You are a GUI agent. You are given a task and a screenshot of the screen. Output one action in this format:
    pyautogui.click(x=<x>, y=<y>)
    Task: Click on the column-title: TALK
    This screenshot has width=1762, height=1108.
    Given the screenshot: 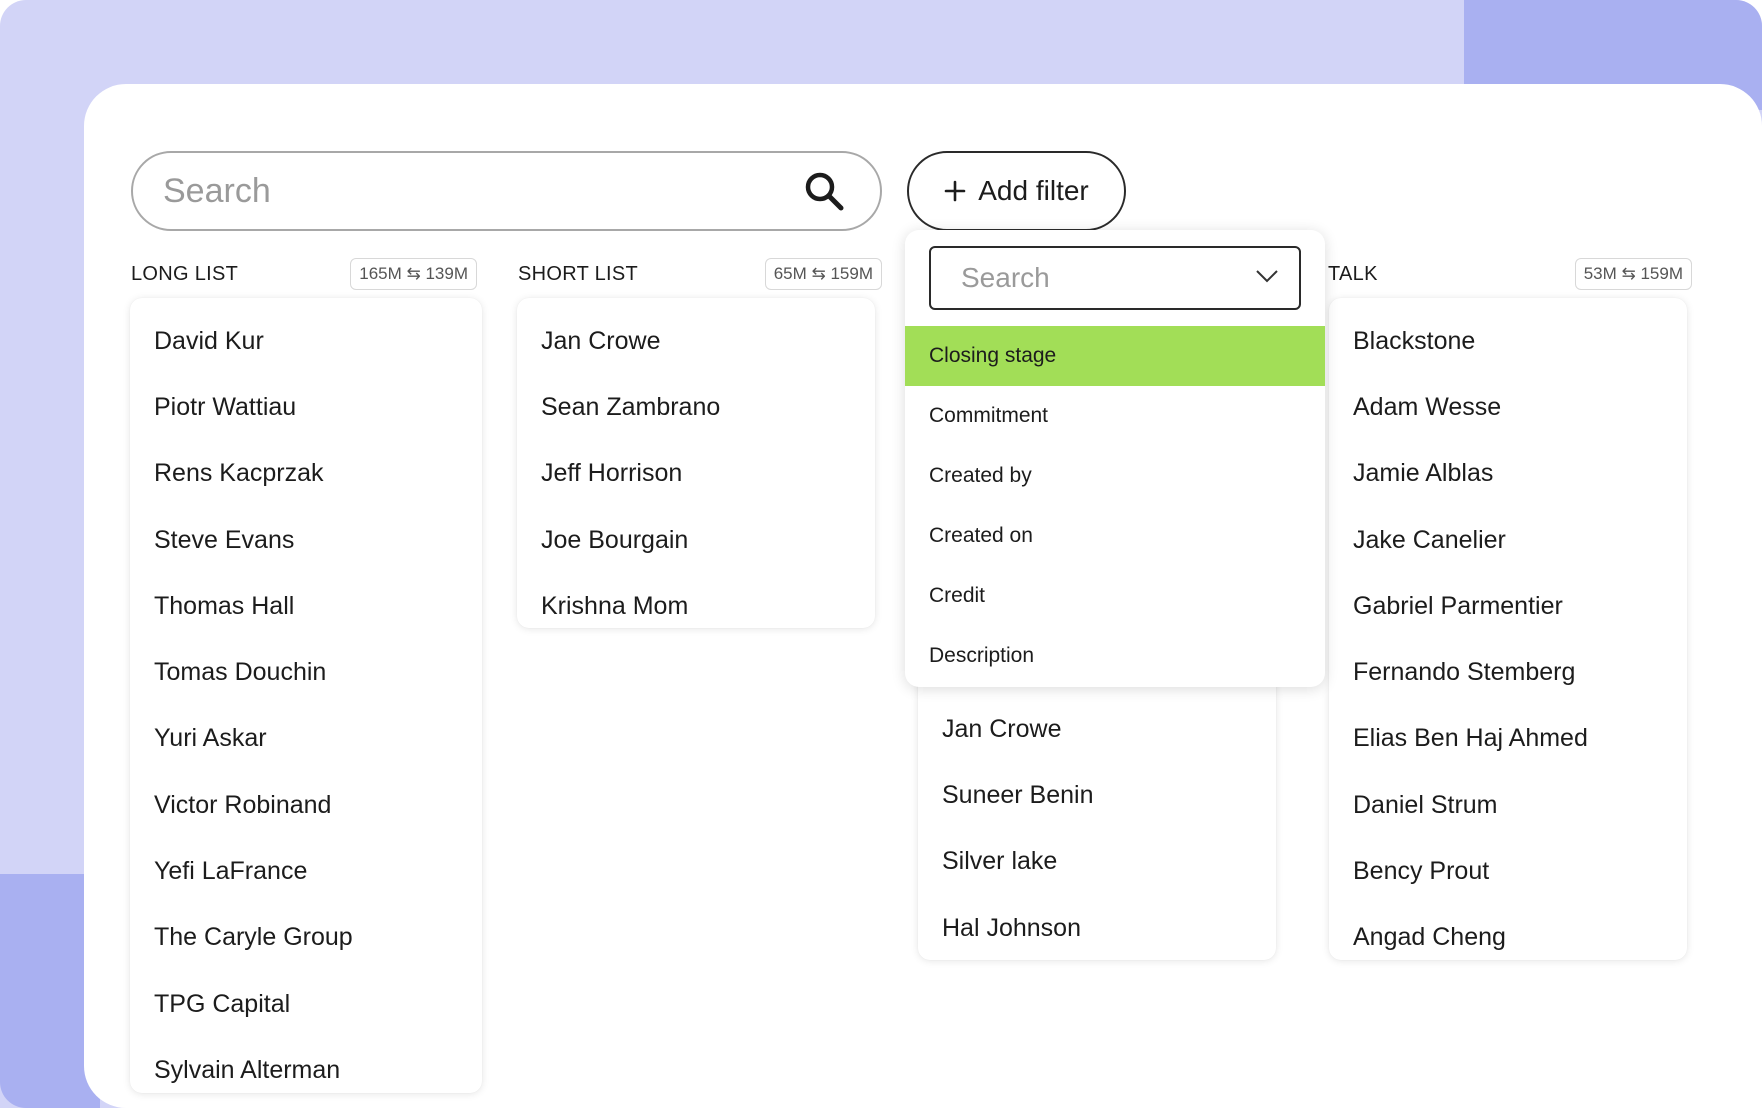 What is the action you would take?
    pyautogui.click(x=1353, y=273)
    